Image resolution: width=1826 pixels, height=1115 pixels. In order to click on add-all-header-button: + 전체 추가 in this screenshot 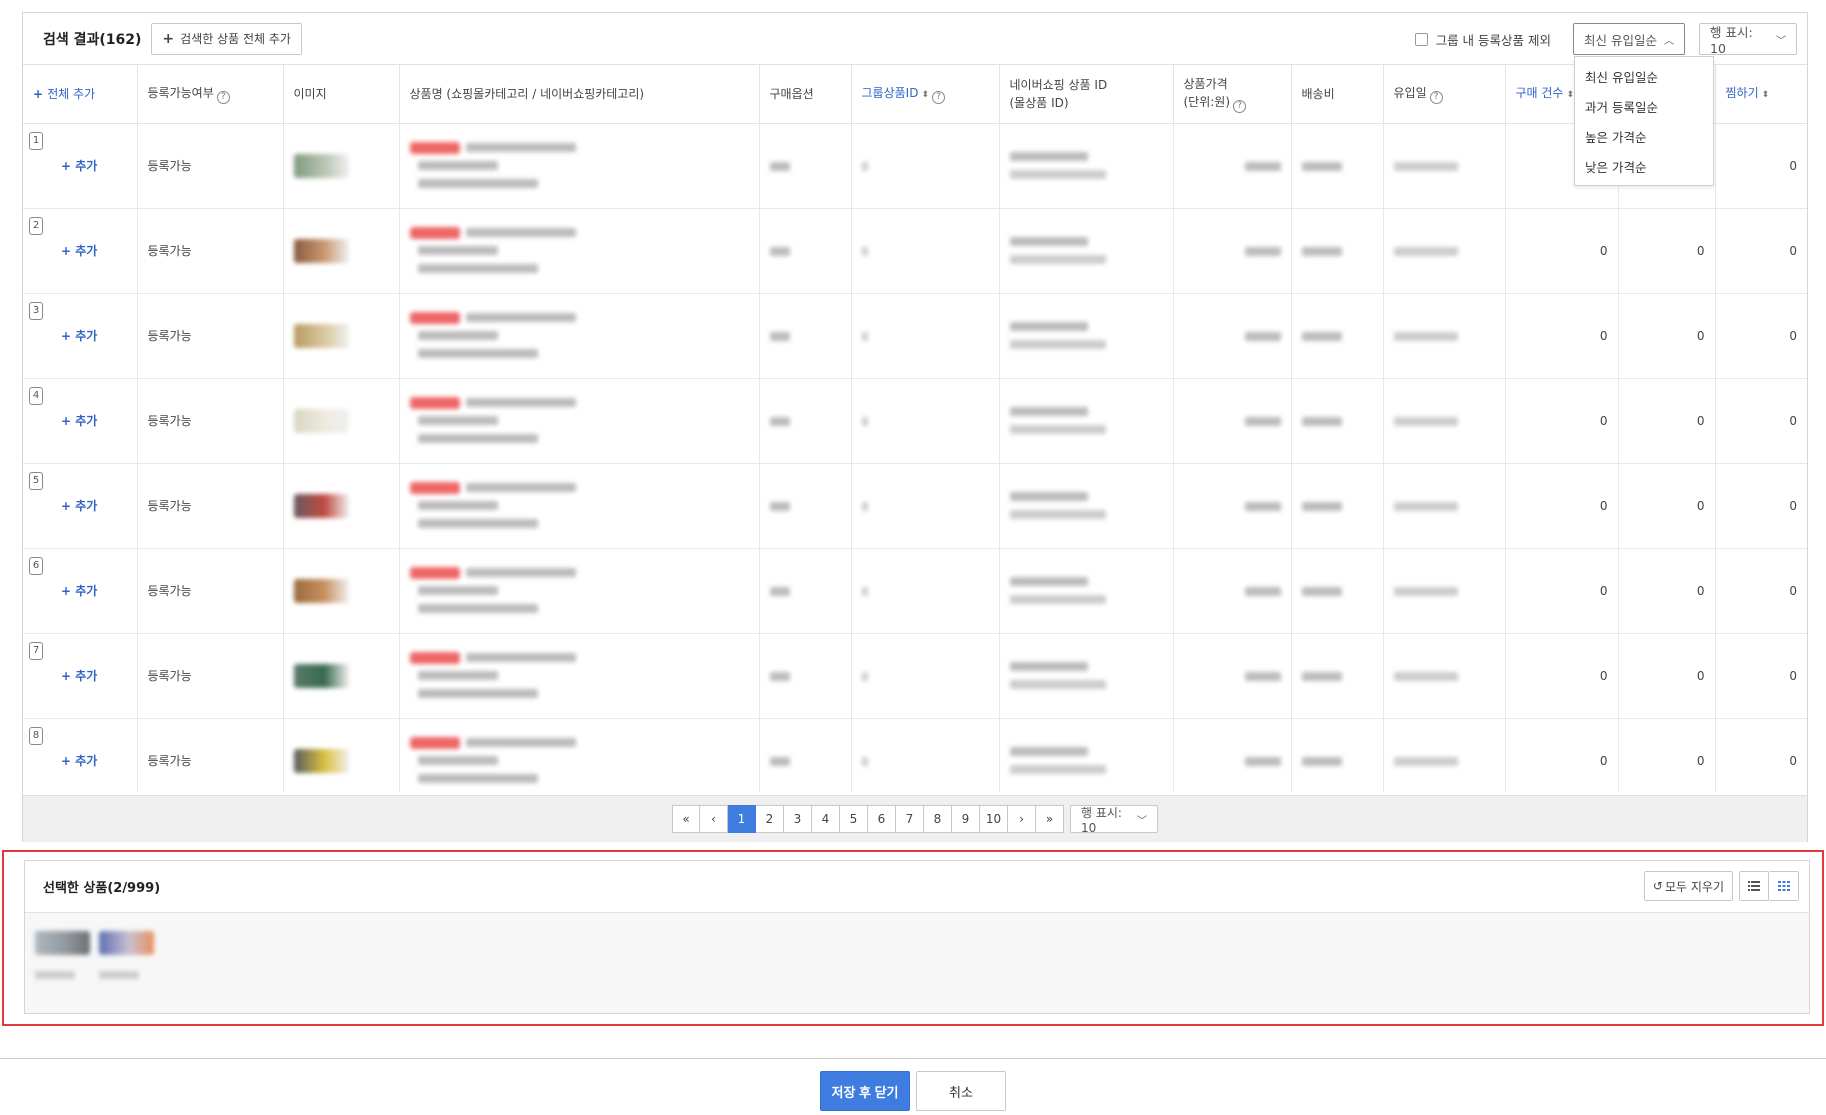, I will do `click(80, 94)`.